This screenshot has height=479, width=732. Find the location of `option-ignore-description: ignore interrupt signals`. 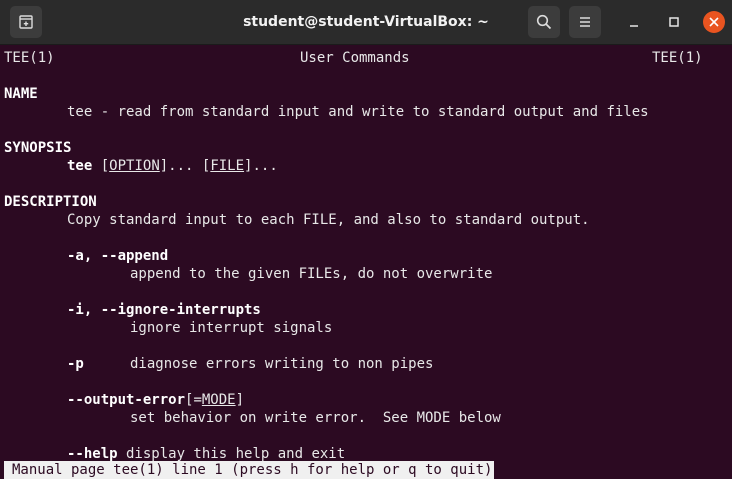

option-ignore-description: ignore interrupt signals is located at coordinates (231, 328).